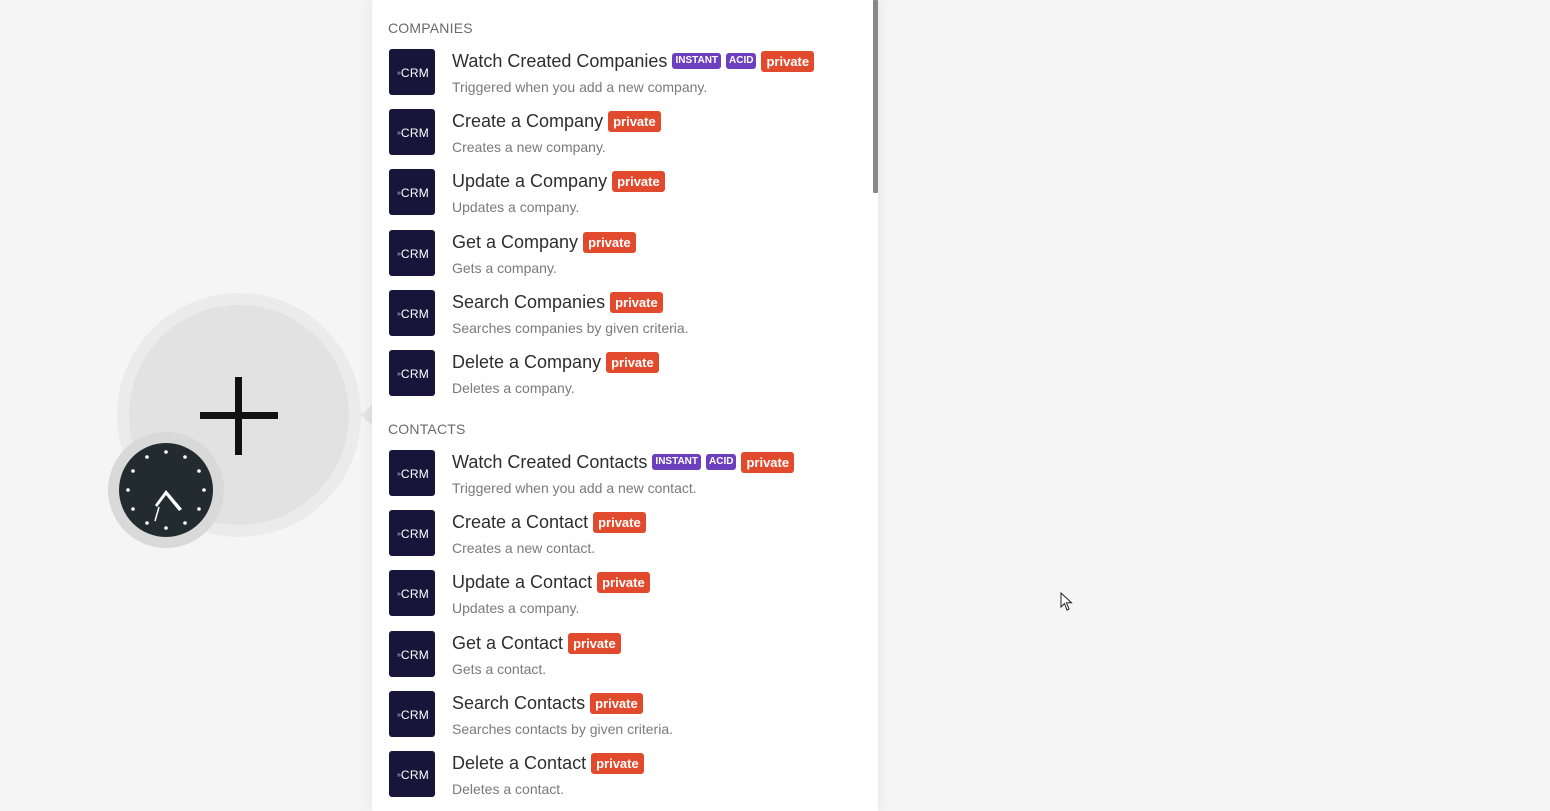  What do you see at coordinates (504, 268) in the screenshot?
I see `item-description: Gets a company.` at bounding box center [504, 268].